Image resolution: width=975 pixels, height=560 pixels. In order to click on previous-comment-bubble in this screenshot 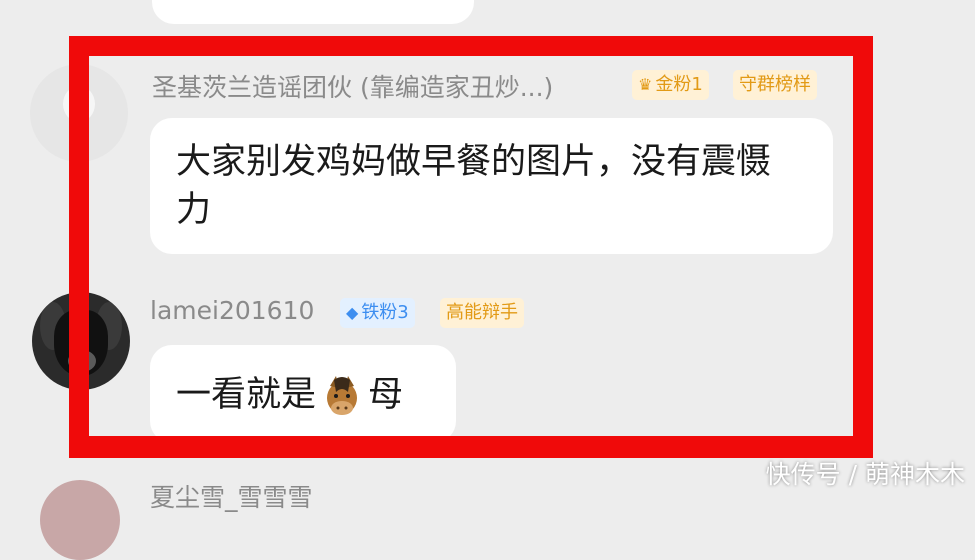, I will do `click(313, 12)`.